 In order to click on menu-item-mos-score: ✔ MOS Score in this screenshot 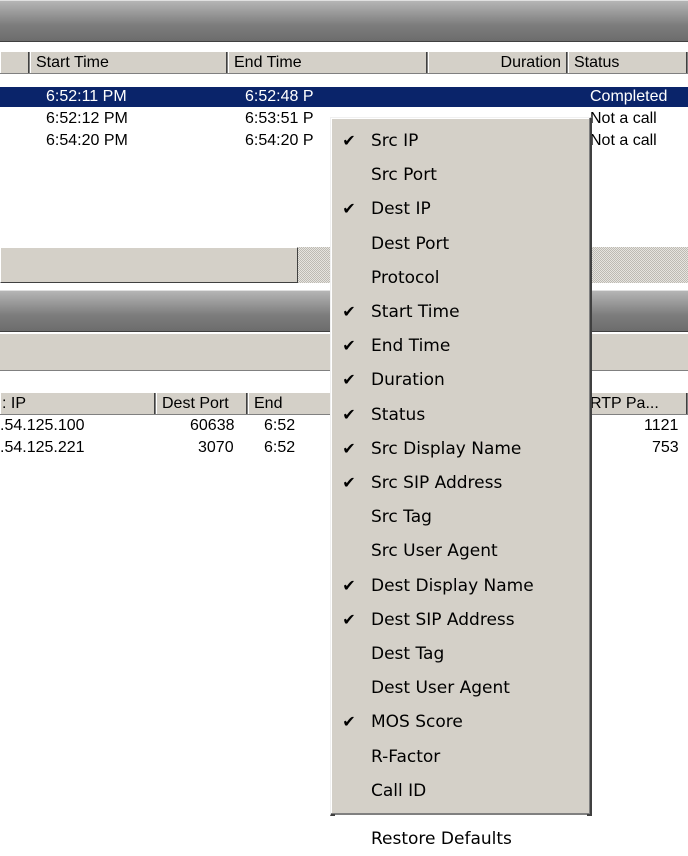, I will do `click(461, 722)`.